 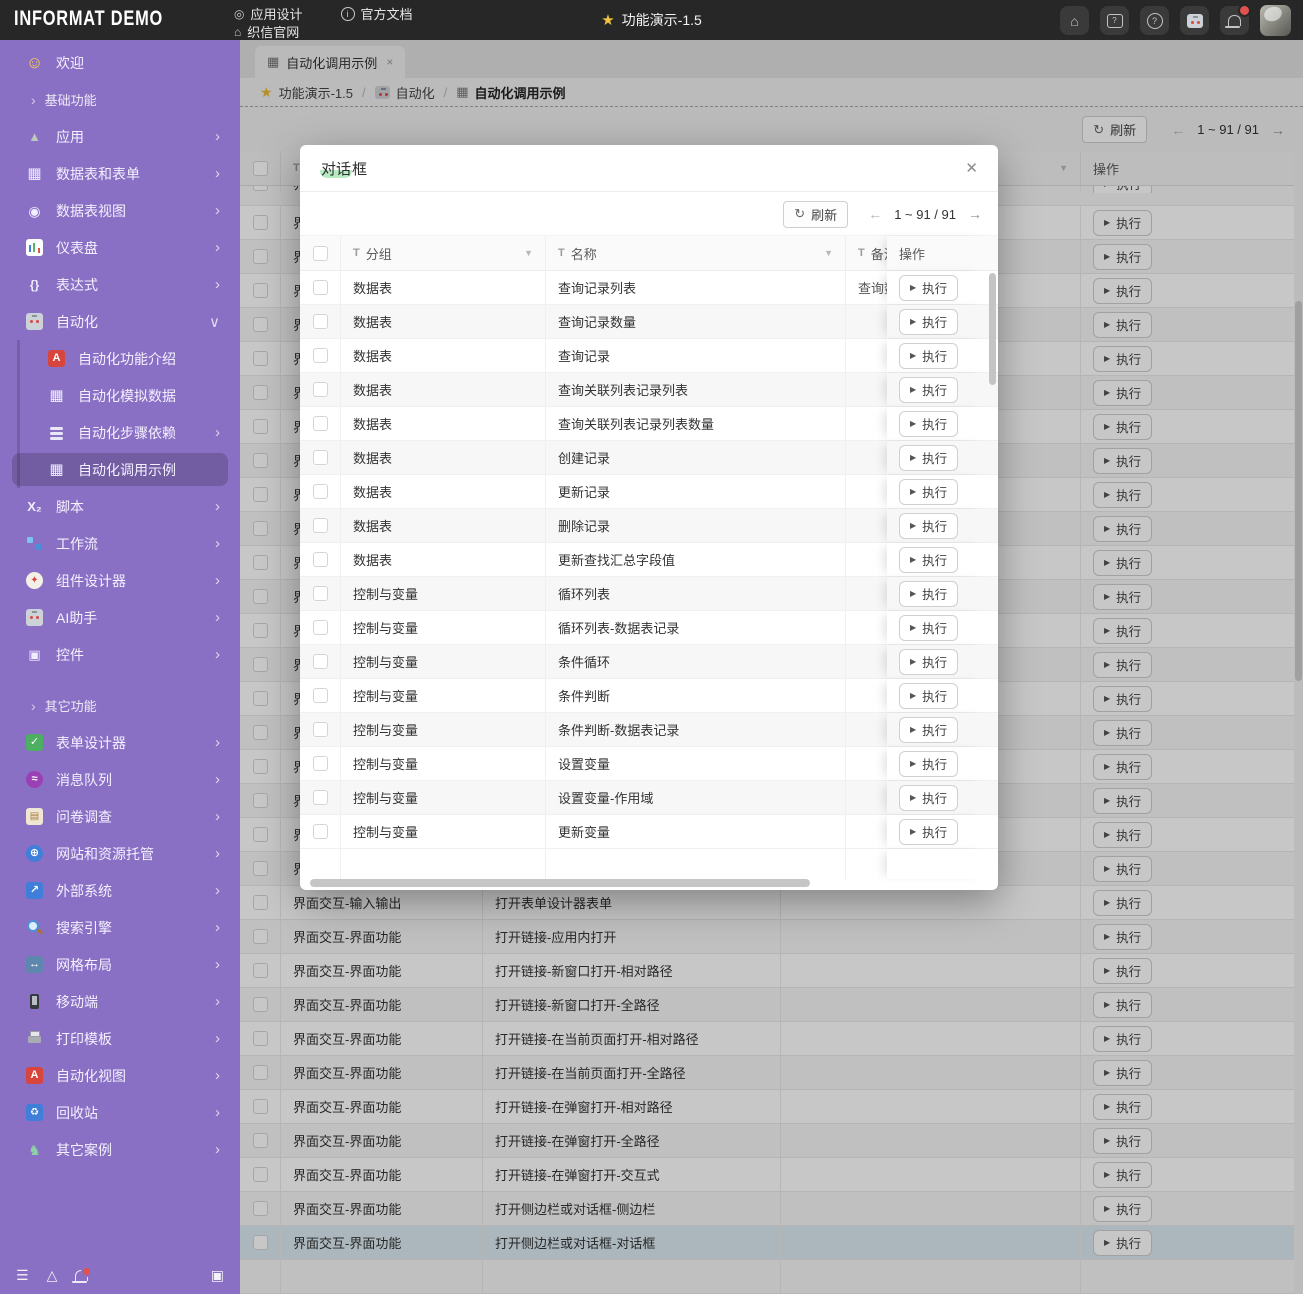 What do you see at coordinates (120, 654) in the screenshot?
I see `sidebar-item: ▣ 控件 ›` at bounding box center [120, 654].